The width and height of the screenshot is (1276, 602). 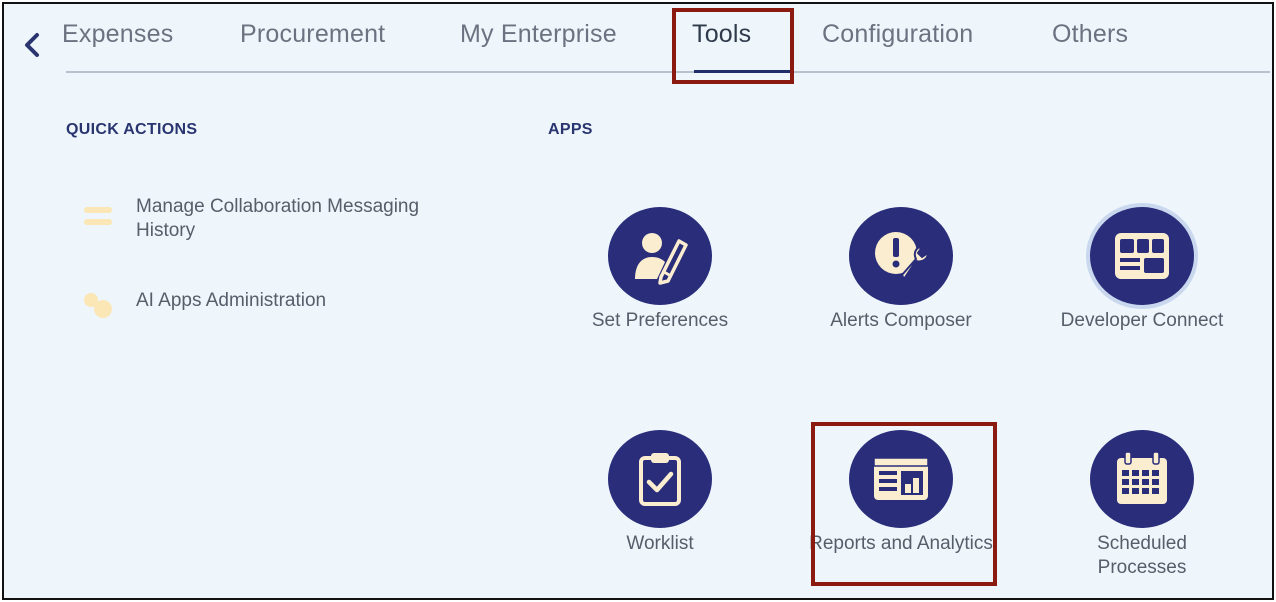 I want to click on clipboard-check-icon, so click(x=660, y=479).